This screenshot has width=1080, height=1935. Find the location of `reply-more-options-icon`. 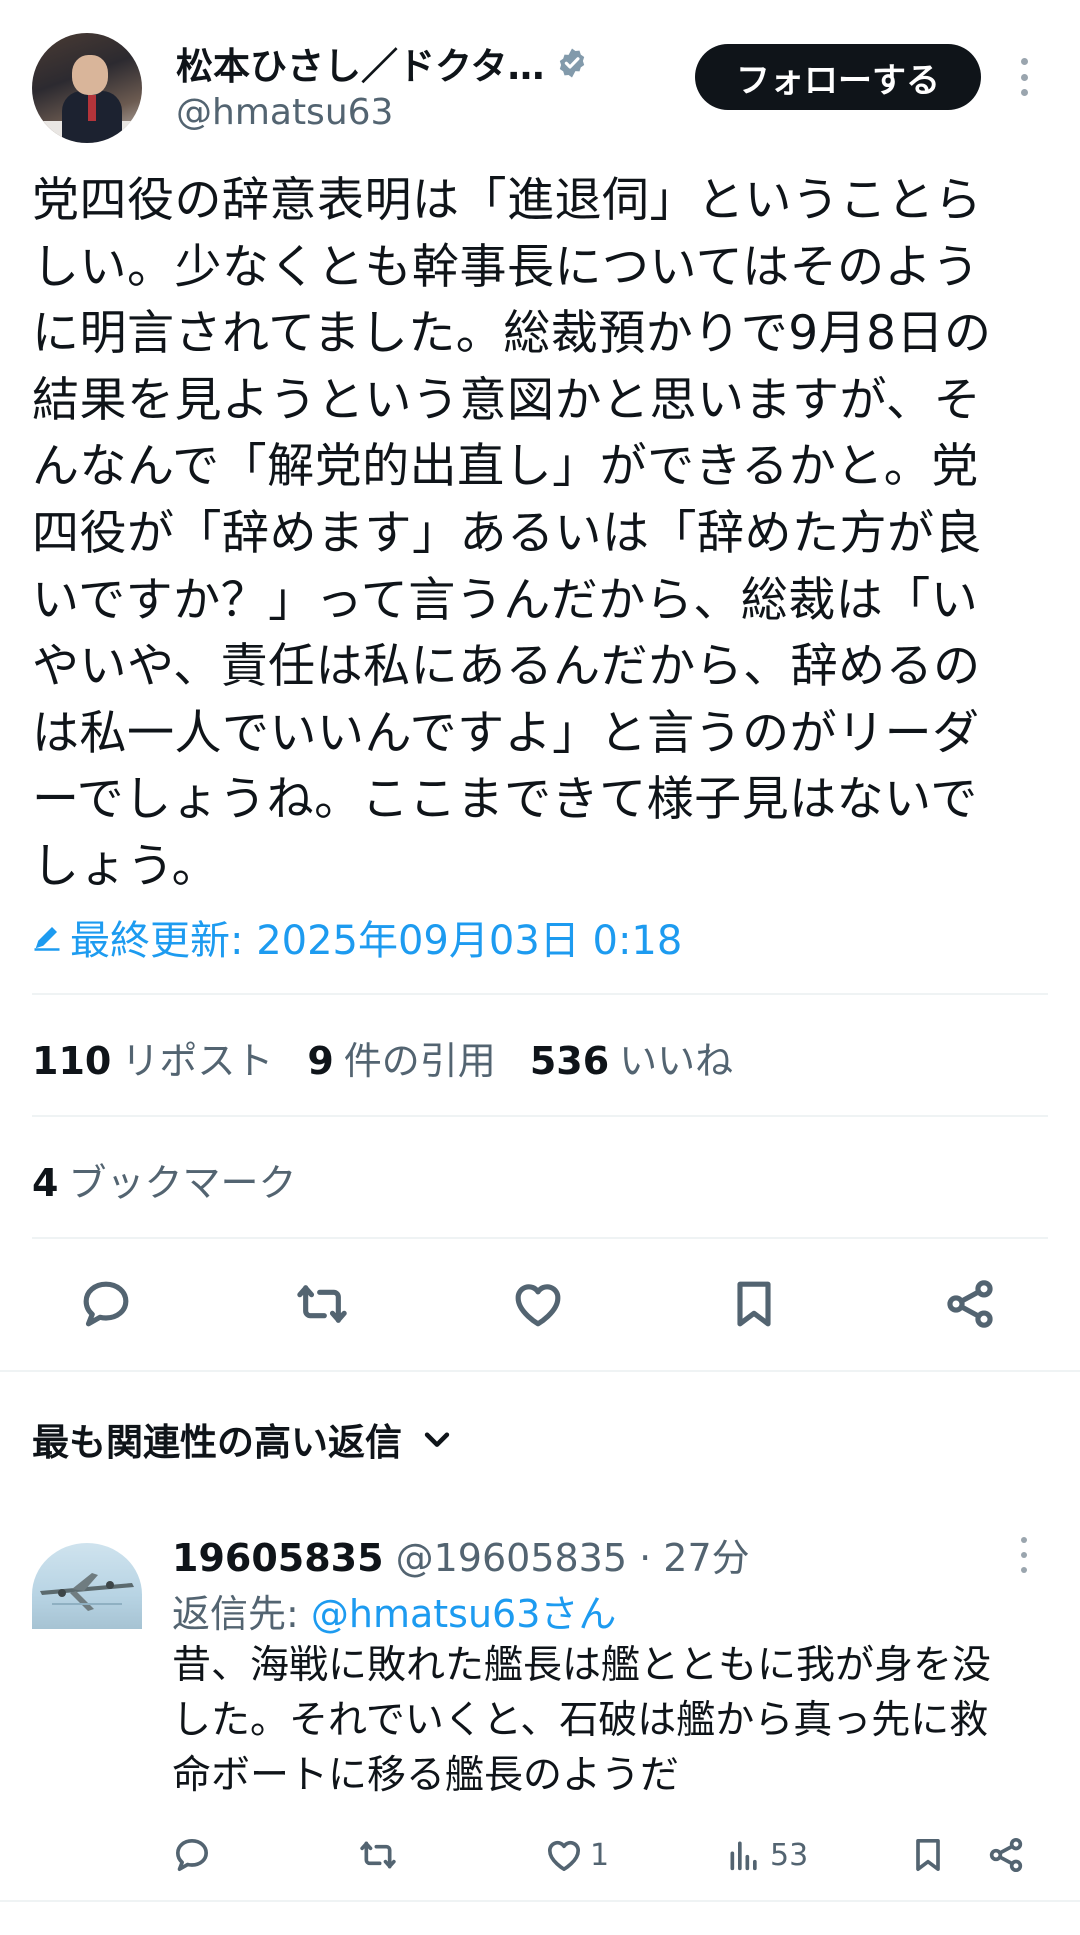

reply-more-options-icon is located at coordinates (1024, 1555).